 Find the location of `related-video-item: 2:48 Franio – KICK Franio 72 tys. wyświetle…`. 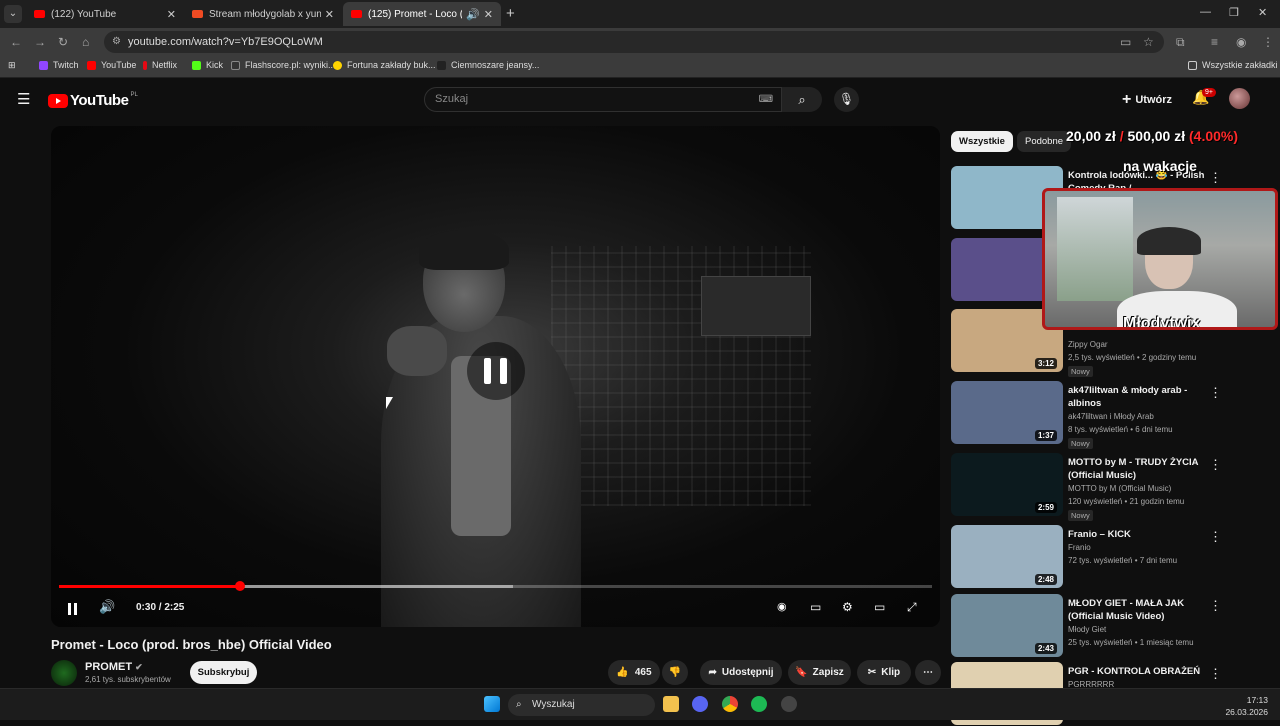

related-video-item: 2:48 Franio – KICK Franio 72 tys. wyświetle… is located at coordinates (1111, 557).